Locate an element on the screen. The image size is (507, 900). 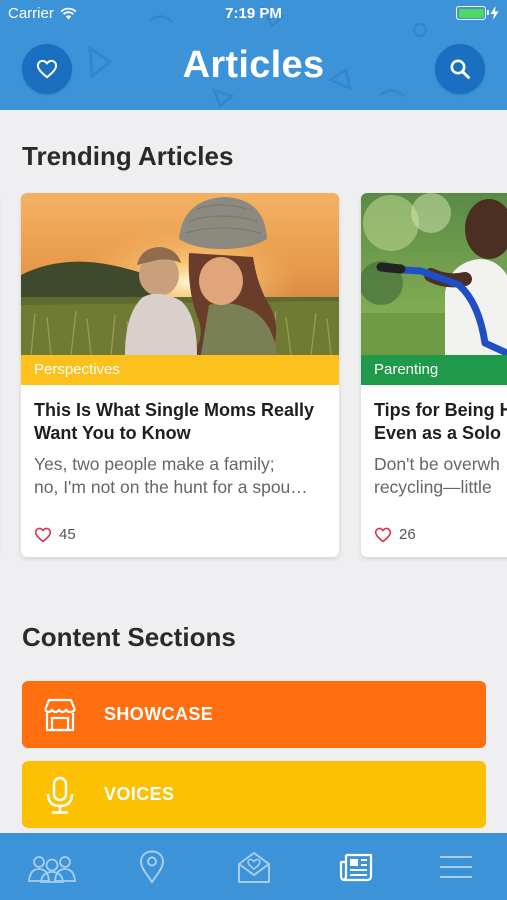
article-category: Parenting is located at coordinates (434, 370).